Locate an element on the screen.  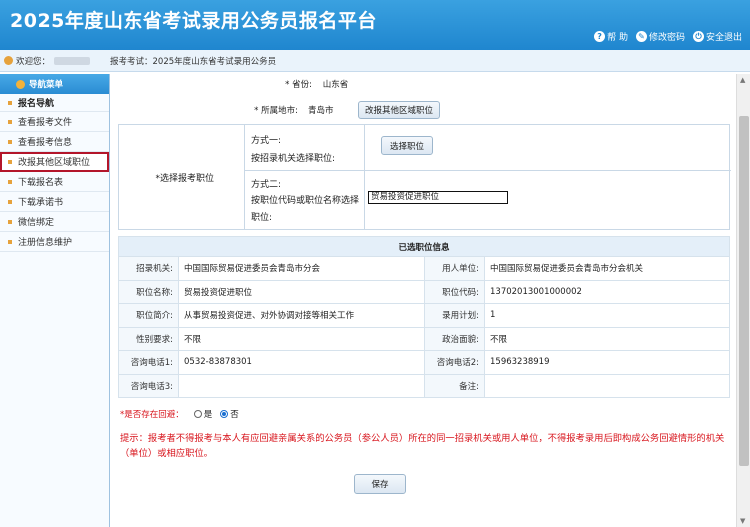
method-divider is located at coordinates (488, 170).